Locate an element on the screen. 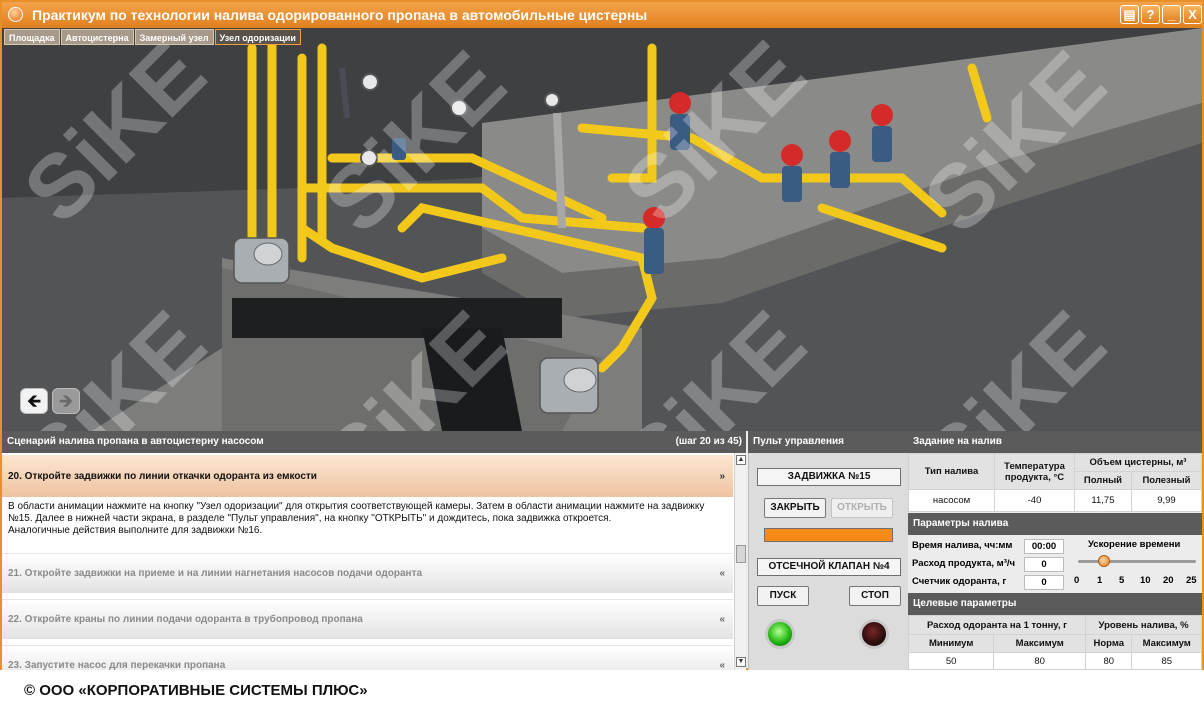  time-acceleration-slider is located at coordinates (1137, 561).